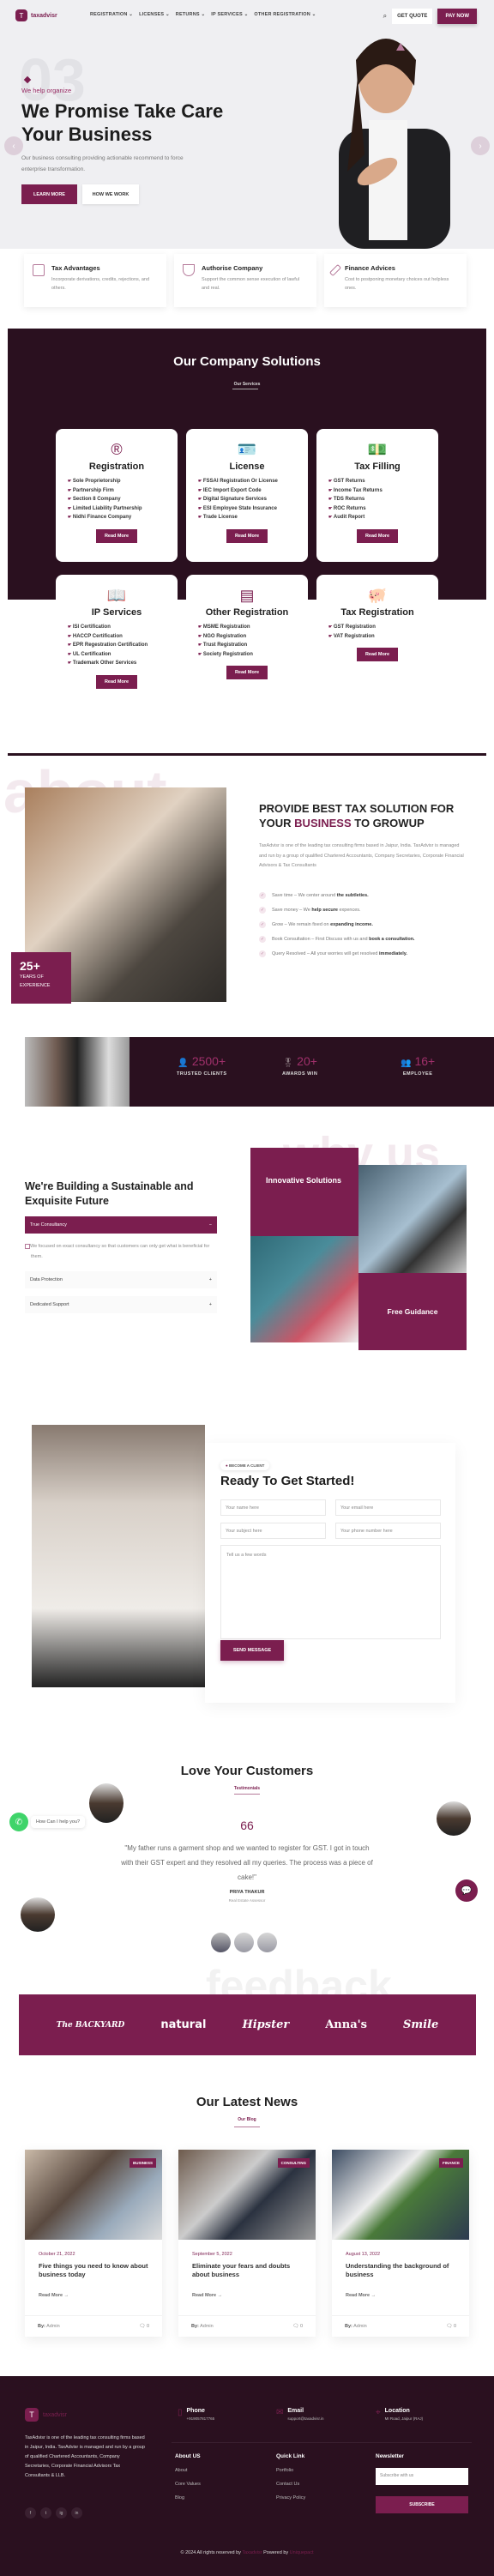 The image size is (494, 2576). Describe the element at coordinates (412, 16) in the screenshot. I see `get-quote-button: GET QUOTE` at that location.